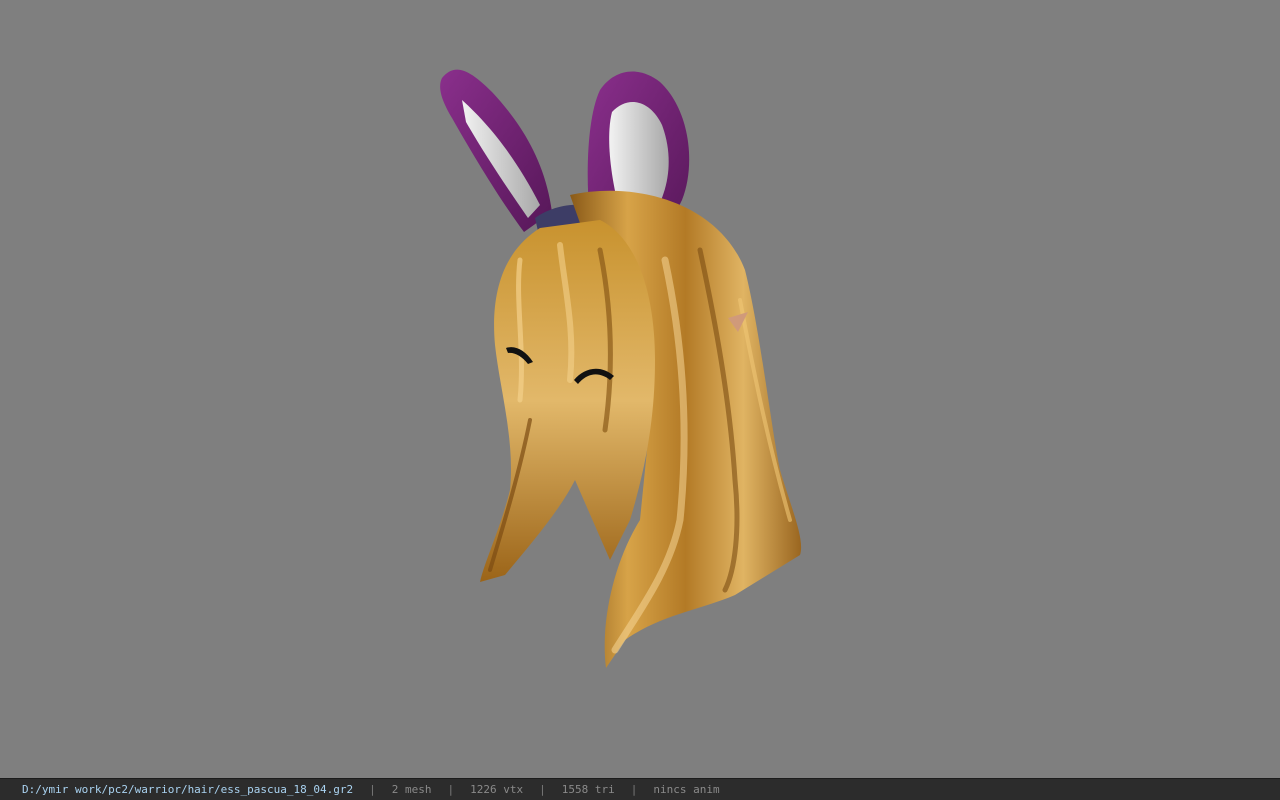 The height and width of the screenshot is (800, 1280). What do you see at coordinates (588, 789) in the screenshot?
I see `triangle-count-label: 1558 tri` at bounding box center [588, 789].